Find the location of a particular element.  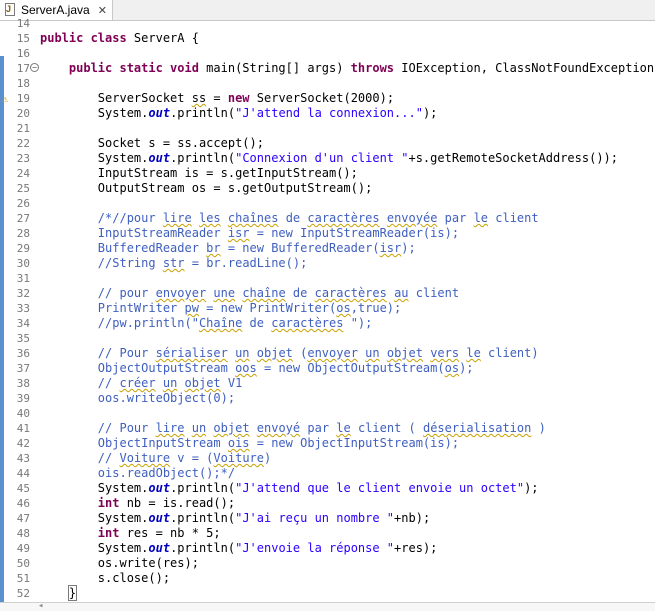

code-line: 50 os.write(res); is located at coordinates (327, 563).